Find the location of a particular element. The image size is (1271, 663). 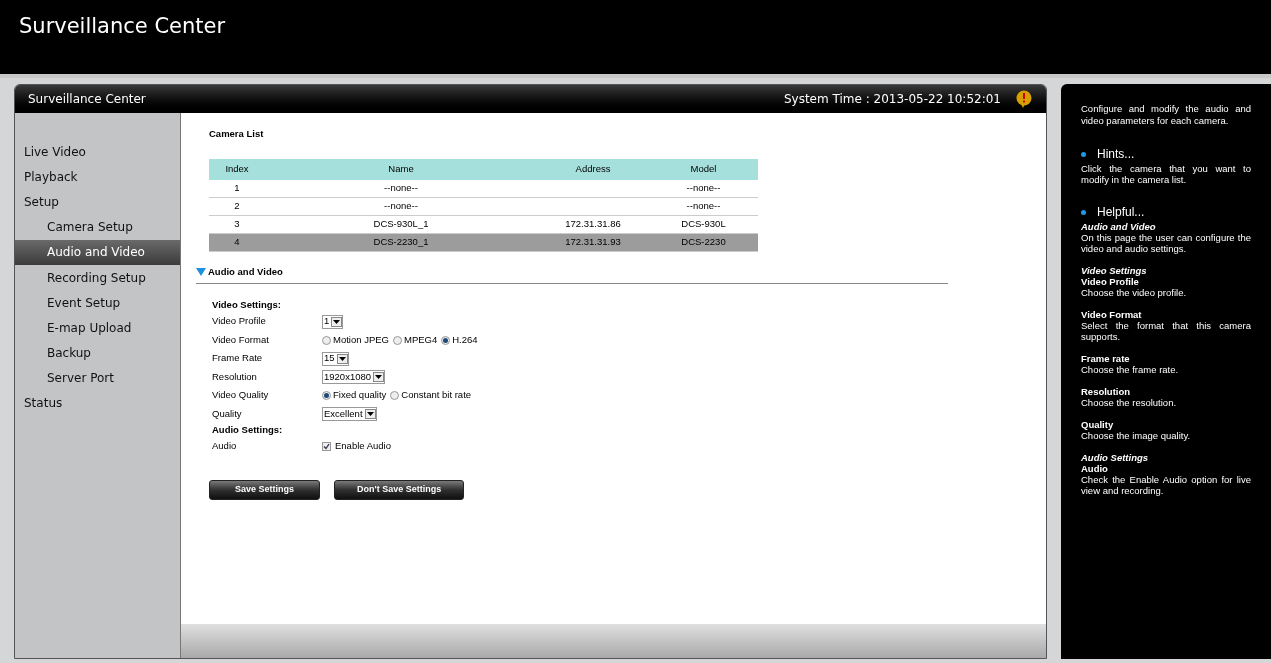

help-subheading: Quality is located at coordinates (1098, 424).